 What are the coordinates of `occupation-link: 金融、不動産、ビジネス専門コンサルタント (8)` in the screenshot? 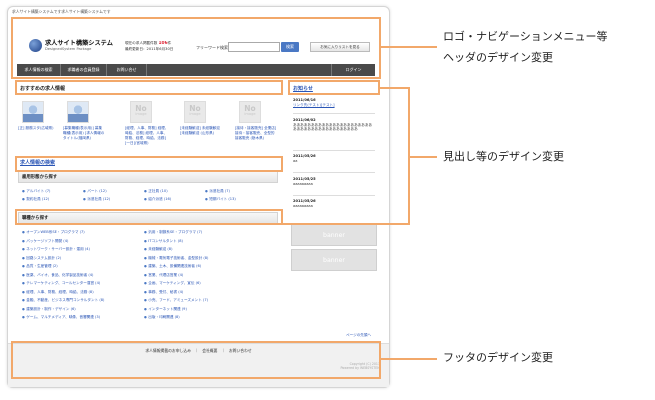 It's located at (63, 300).